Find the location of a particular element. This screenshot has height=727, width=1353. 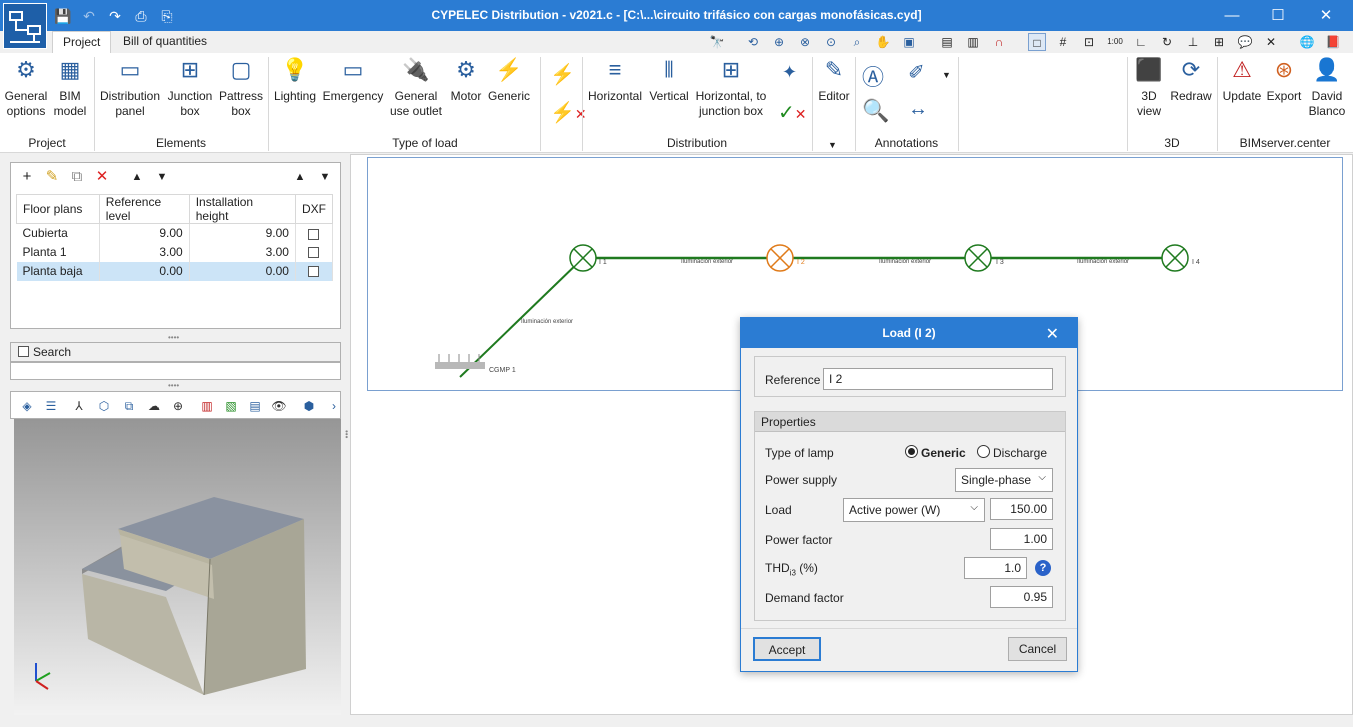

zoom-window-icon: ⊗ is located at coordinates (805, 42).